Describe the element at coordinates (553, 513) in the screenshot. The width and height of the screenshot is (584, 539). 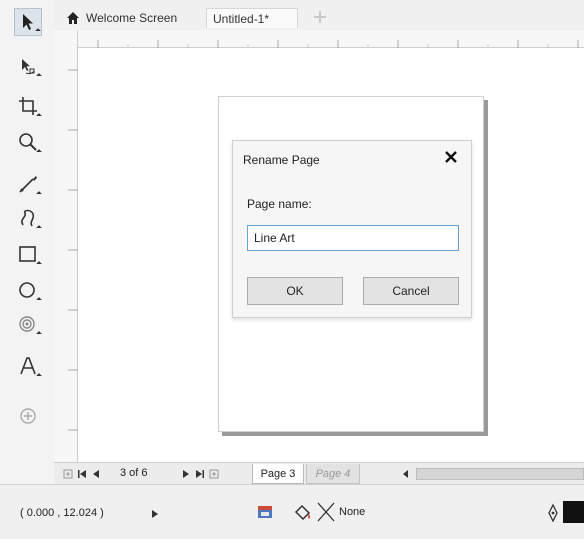
I see `outline-pen-icon` at that location.